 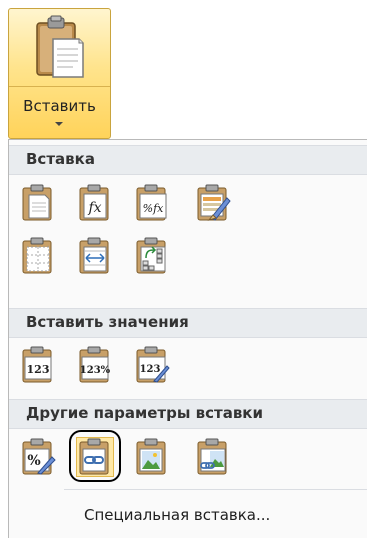 I want to click on paste-values-source-formatting-button: 123, so click(x=152, y=365).